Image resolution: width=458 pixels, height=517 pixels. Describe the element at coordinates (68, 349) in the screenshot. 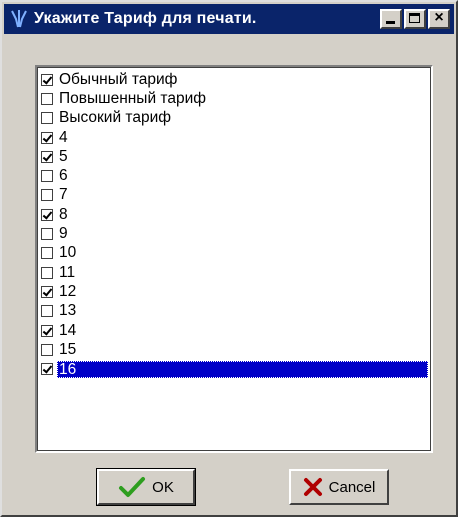

I see `list-item-label: 15` at that location.